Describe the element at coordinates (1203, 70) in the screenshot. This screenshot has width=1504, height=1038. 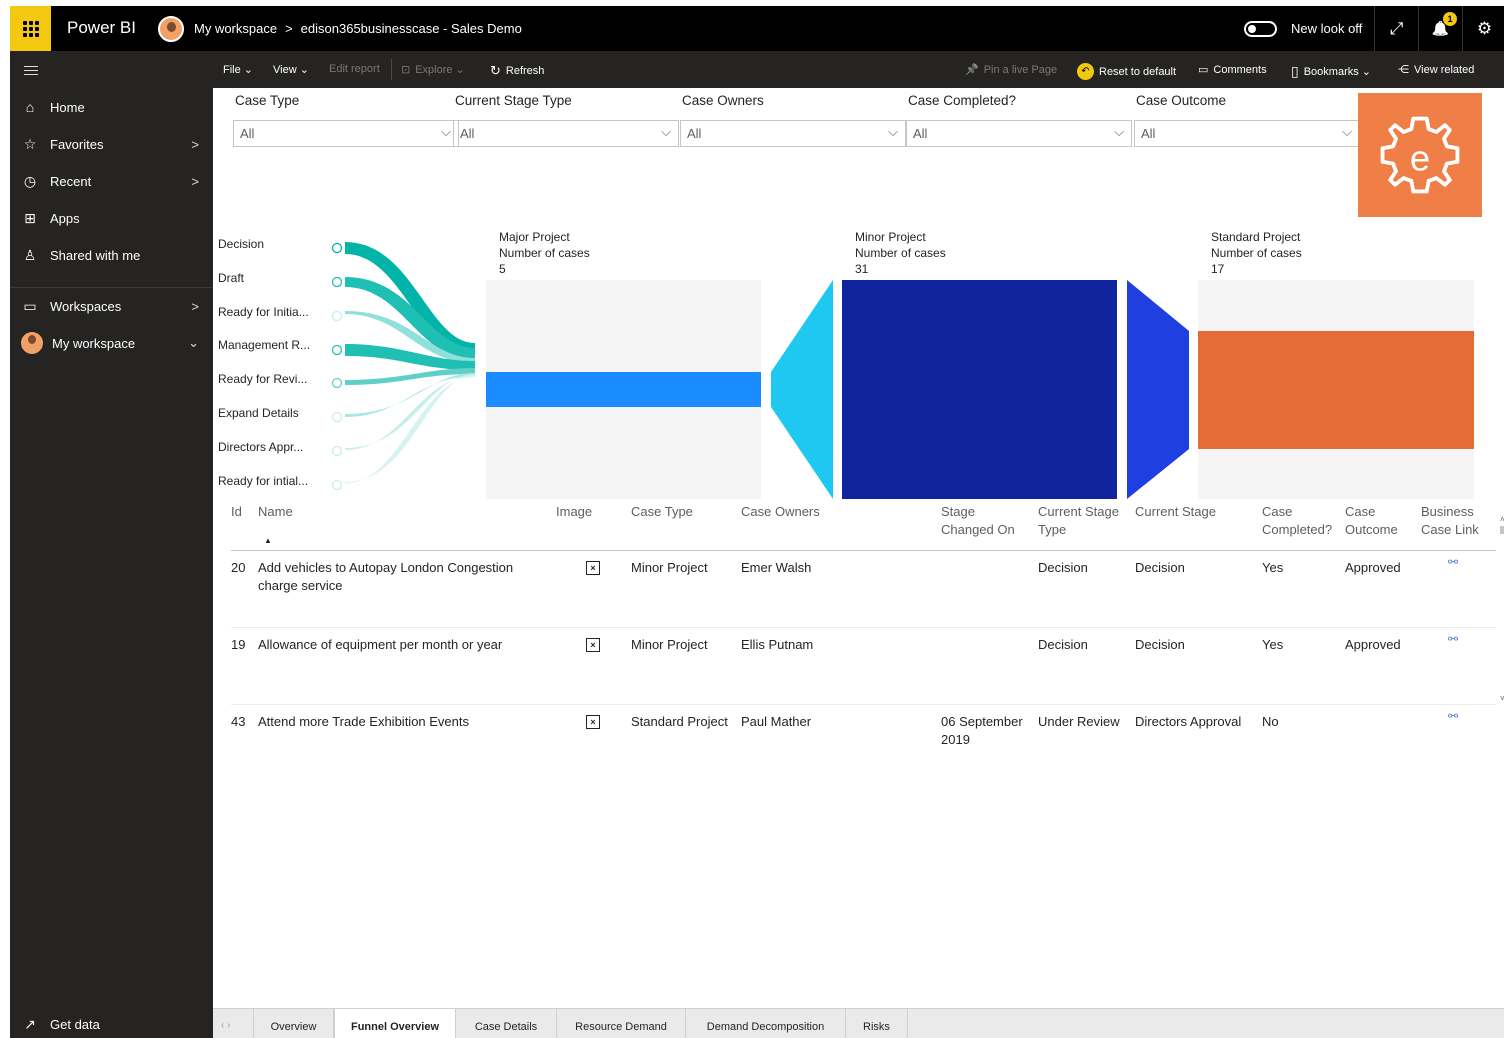
I see `comment-icon: ▭` at that location.